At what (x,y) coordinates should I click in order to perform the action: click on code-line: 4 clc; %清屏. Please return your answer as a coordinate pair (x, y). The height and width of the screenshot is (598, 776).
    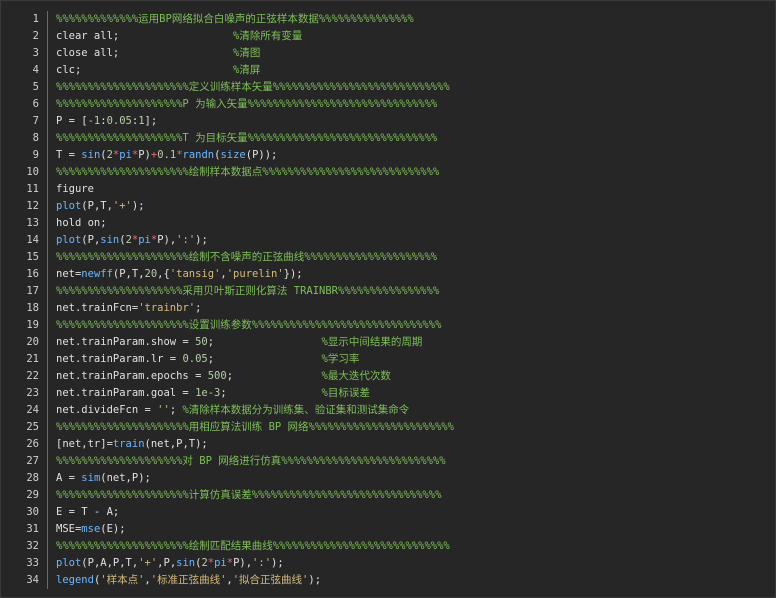
    Looking at the image, I should click on (389, 70).